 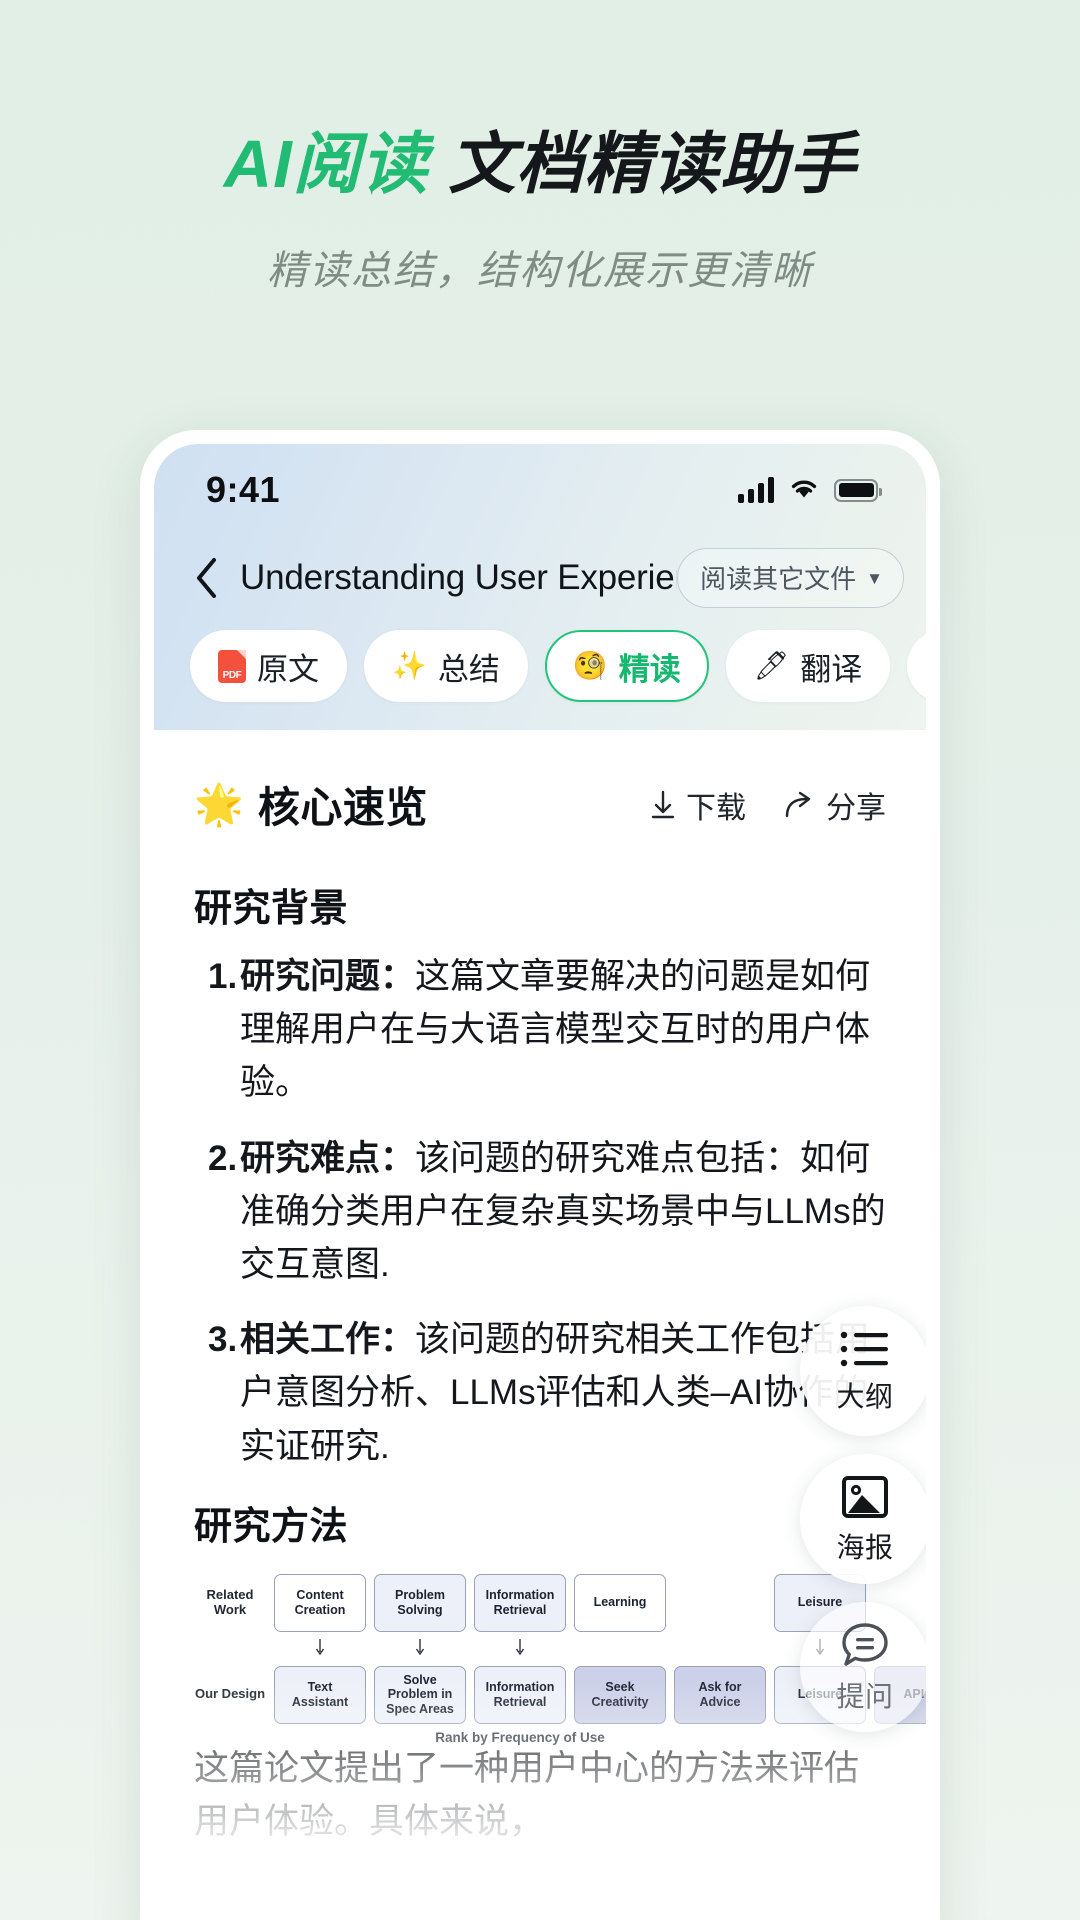 What do you see at coordinates (590, 665) in the screenshot?
I see `monocle-face-icon: 🧐` at bounding box center [590, 665].